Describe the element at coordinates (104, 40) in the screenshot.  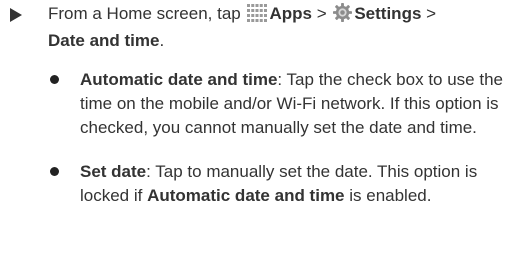
I see `date-and-time-label: Date and time` at that location.